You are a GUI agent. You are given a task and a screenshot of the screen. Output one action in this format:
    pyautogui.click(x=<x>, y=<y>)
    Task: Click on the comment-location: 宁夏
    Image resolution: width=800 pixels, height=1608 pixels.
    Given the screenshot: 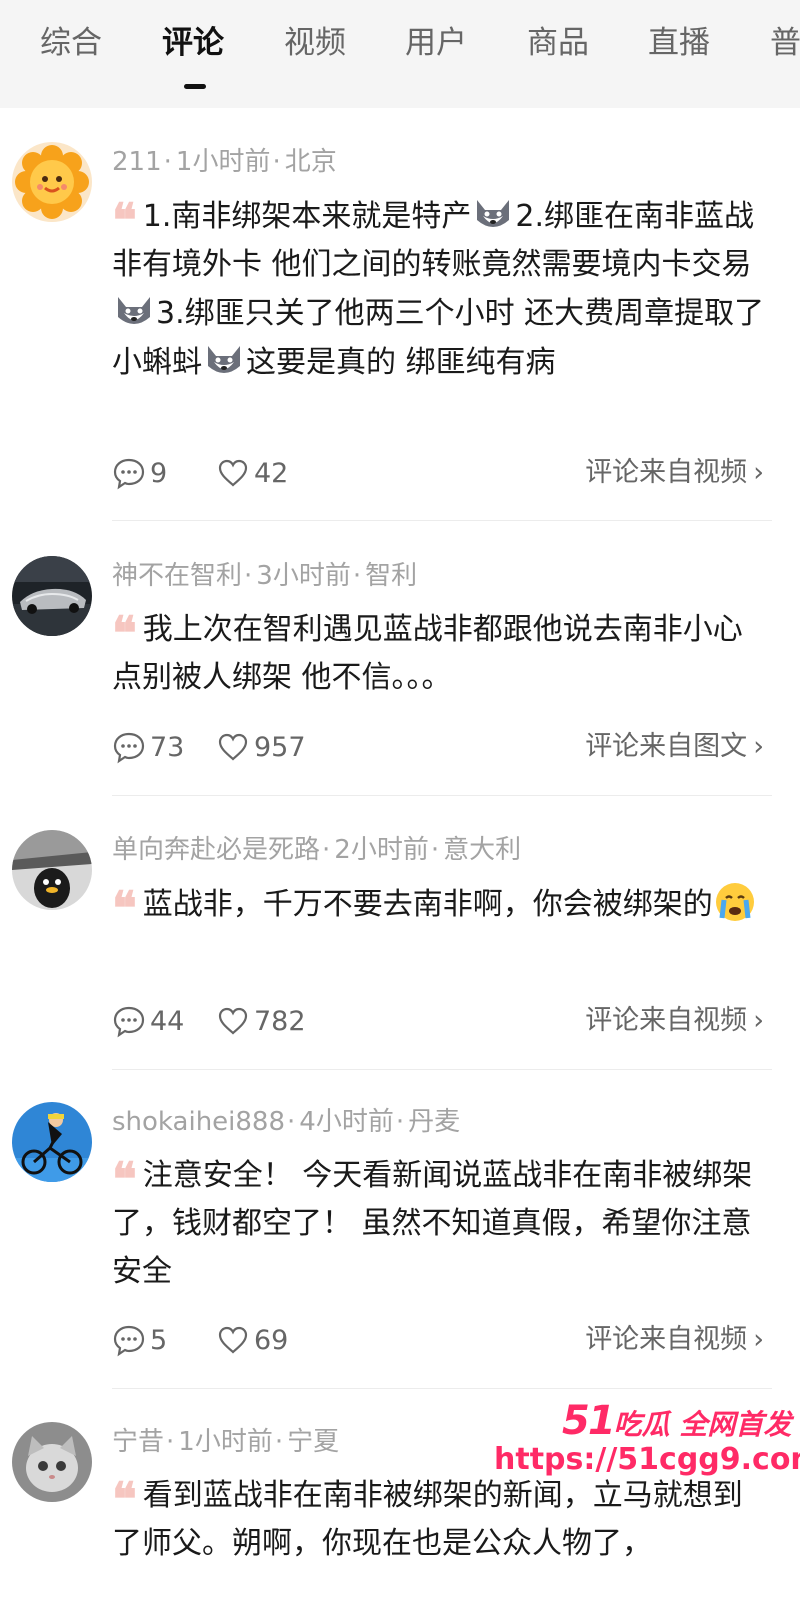 What is the action you would take?
    pyautogui.click(x=313, y=1442)
    